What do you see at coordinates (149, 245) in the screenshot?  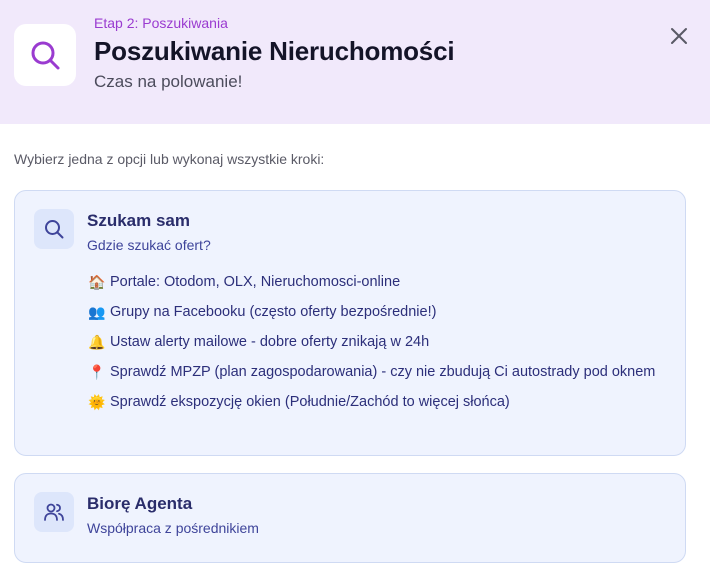 I see `card-subtitle: Gdzie szukać ofert?` at bounding box center [149, 245].